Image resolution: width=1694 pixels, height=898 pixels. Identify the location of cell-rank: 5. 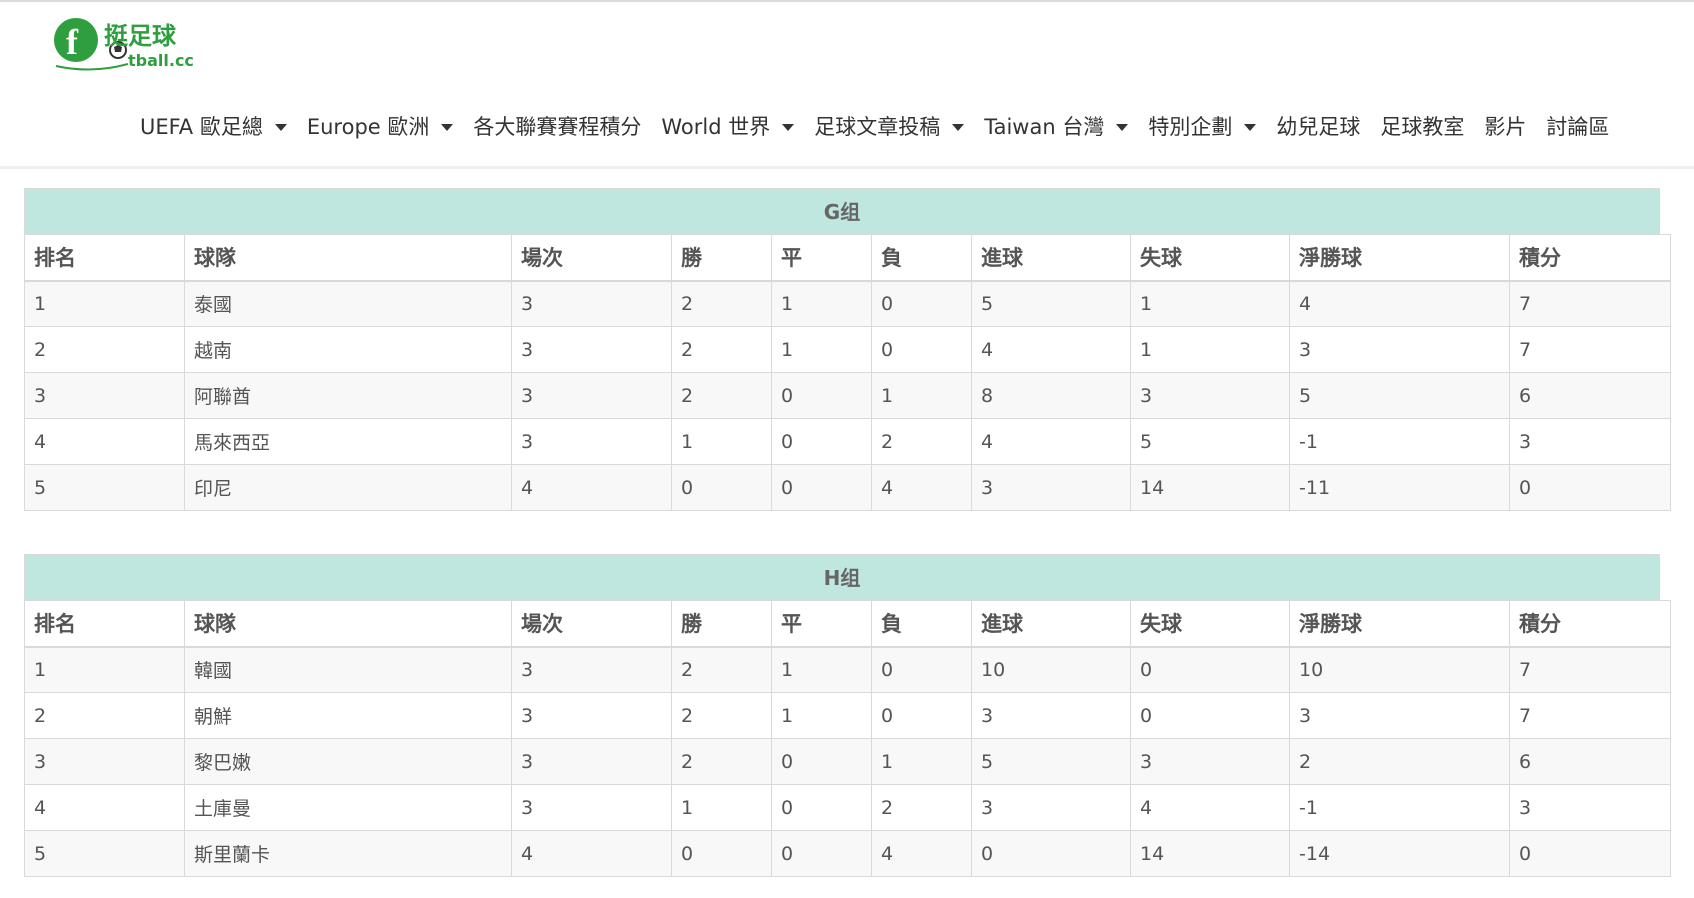
(104, 487).